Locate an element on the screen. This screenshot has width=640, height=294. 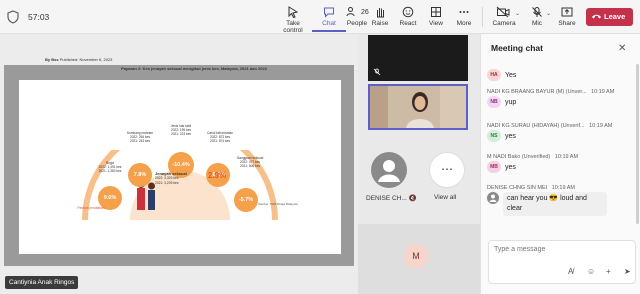
chat-message: M NADI Bako (Unverified) 10:19 AM MB yes is located at coordinates (562, 163).